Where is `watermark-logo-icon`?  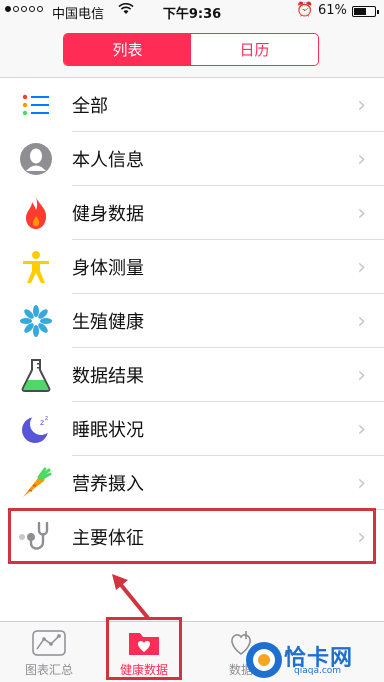
watermark-logo-icon is located at coordinates (264, 660).